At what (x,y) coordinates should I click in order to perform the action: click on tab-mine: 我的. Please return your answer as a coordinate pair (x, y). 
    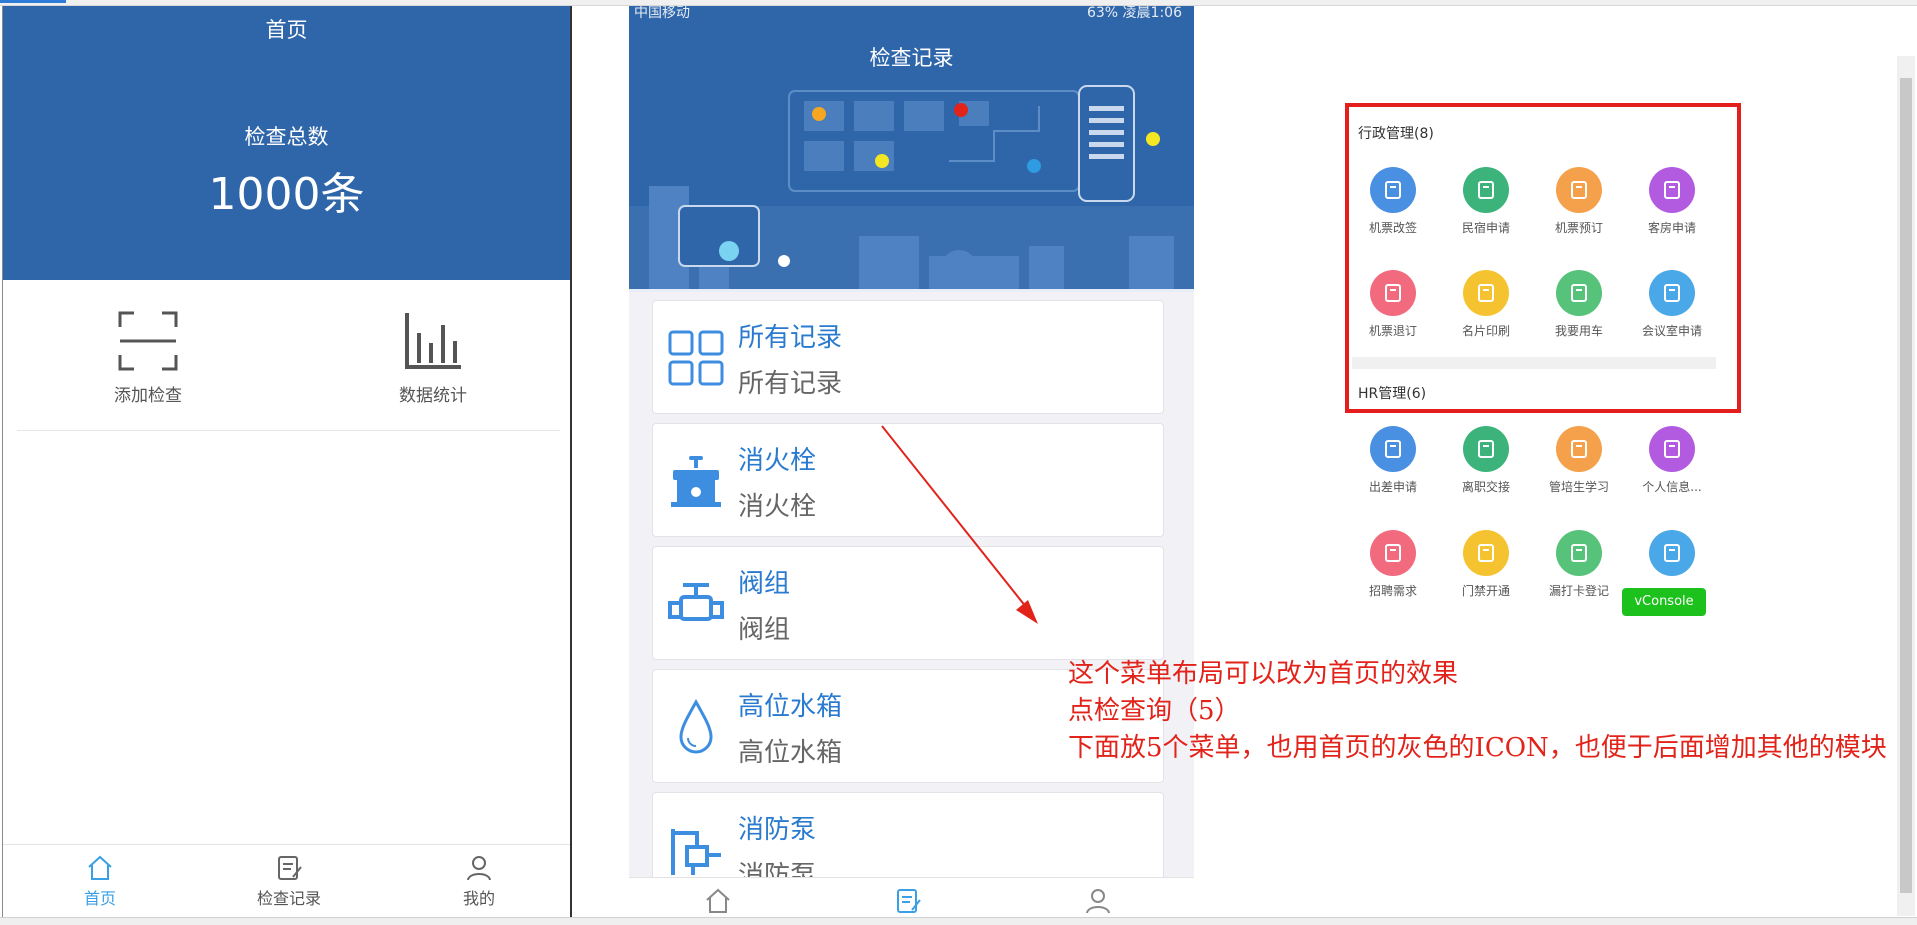
    Looking at the image, I should click on (479, 877).